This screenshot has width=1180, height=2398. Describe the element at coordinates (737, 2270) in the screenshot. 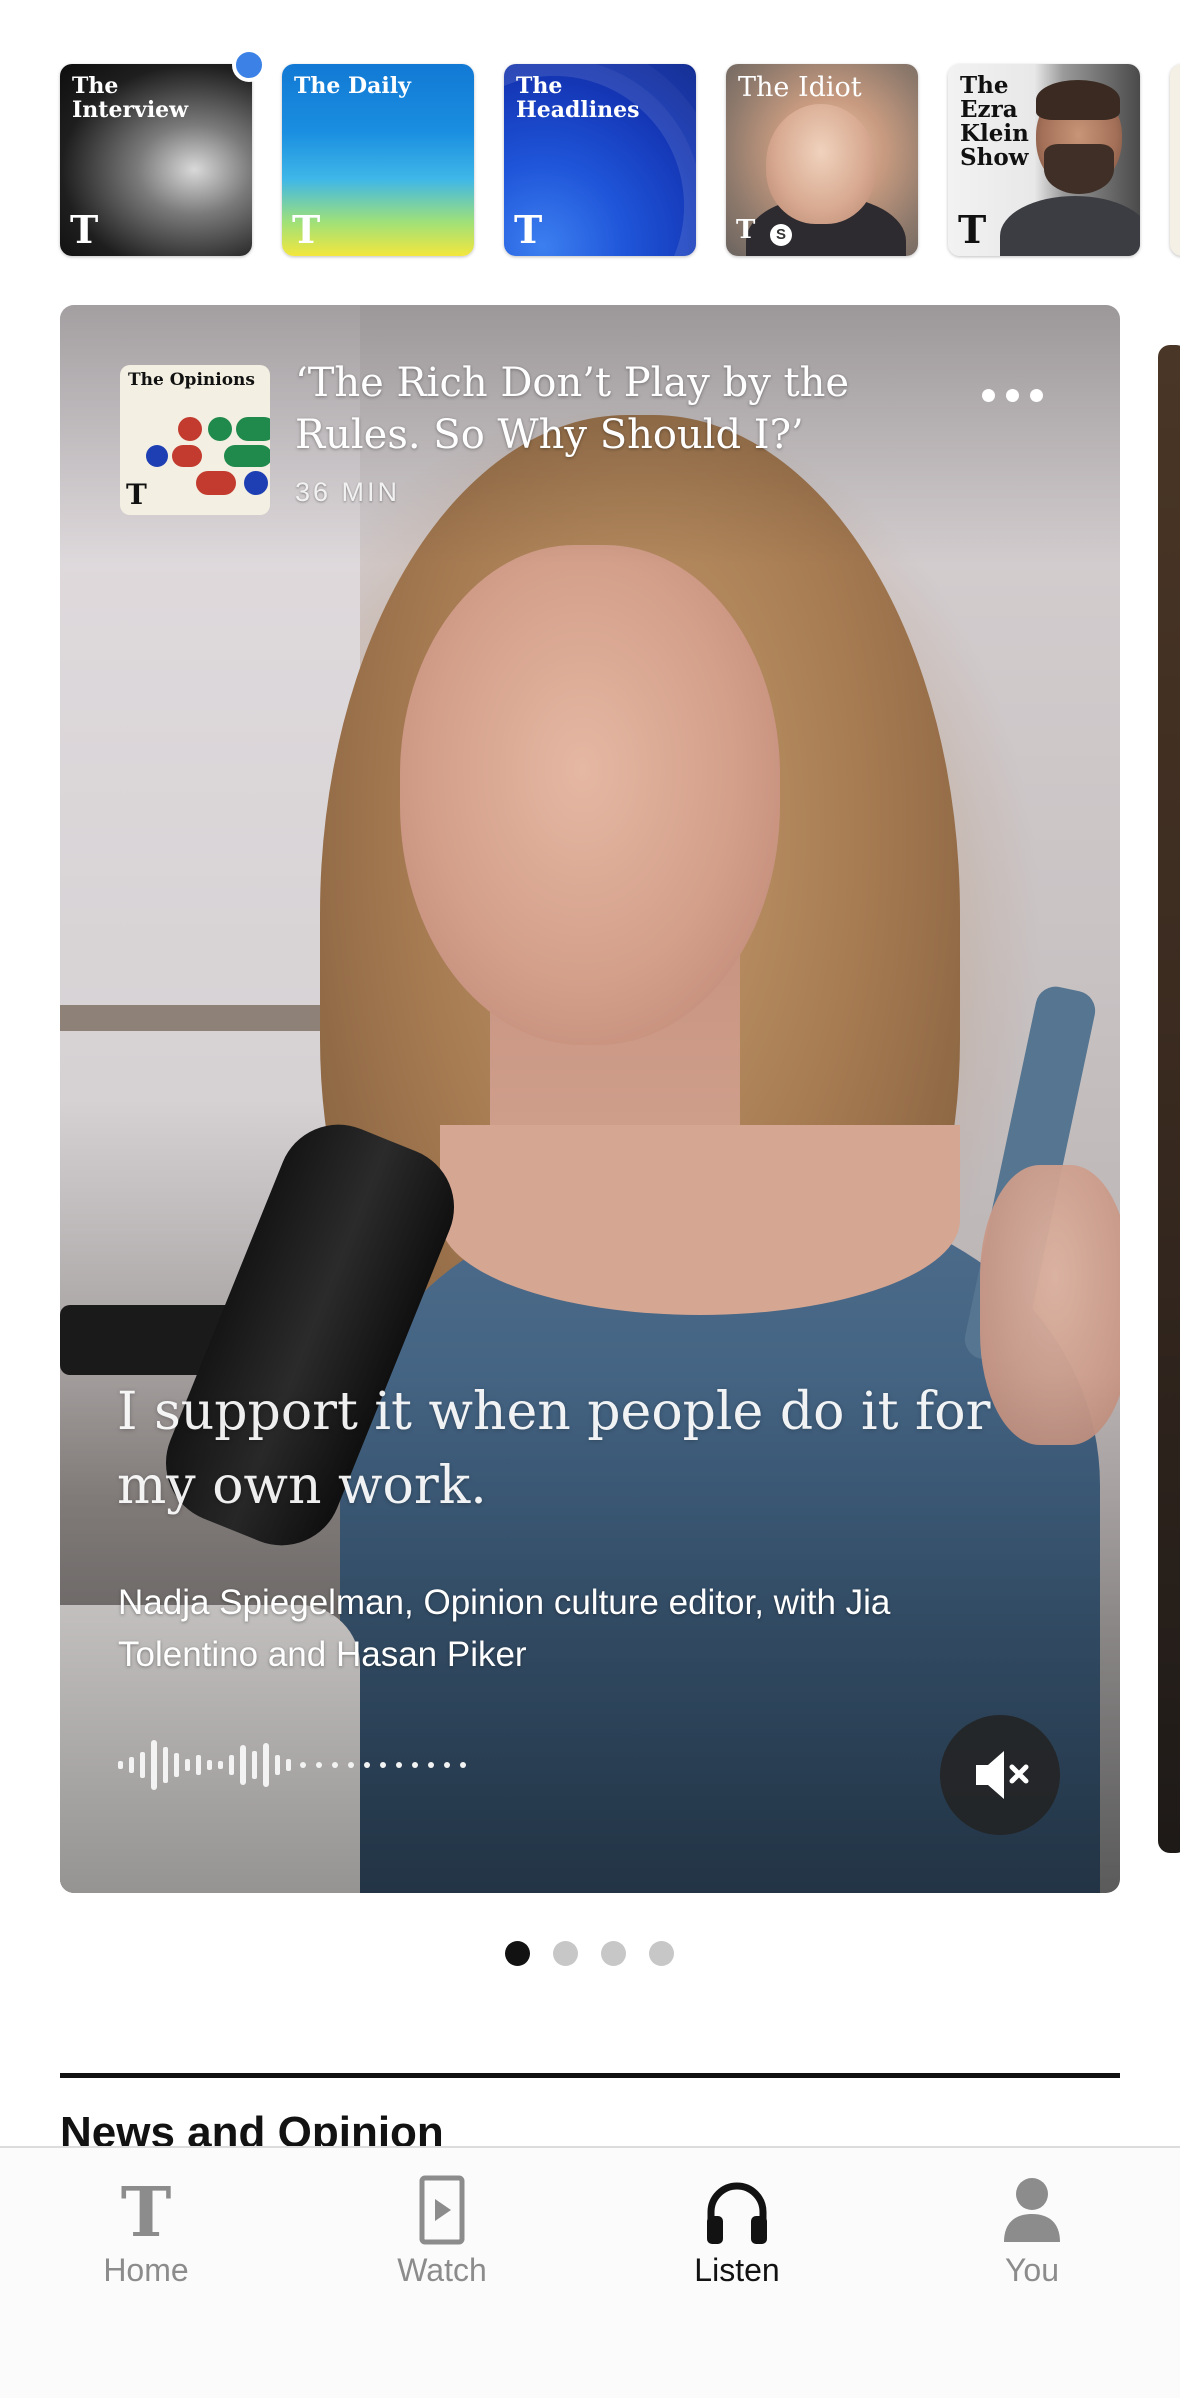

I see `tab-label: Listen` at that location.